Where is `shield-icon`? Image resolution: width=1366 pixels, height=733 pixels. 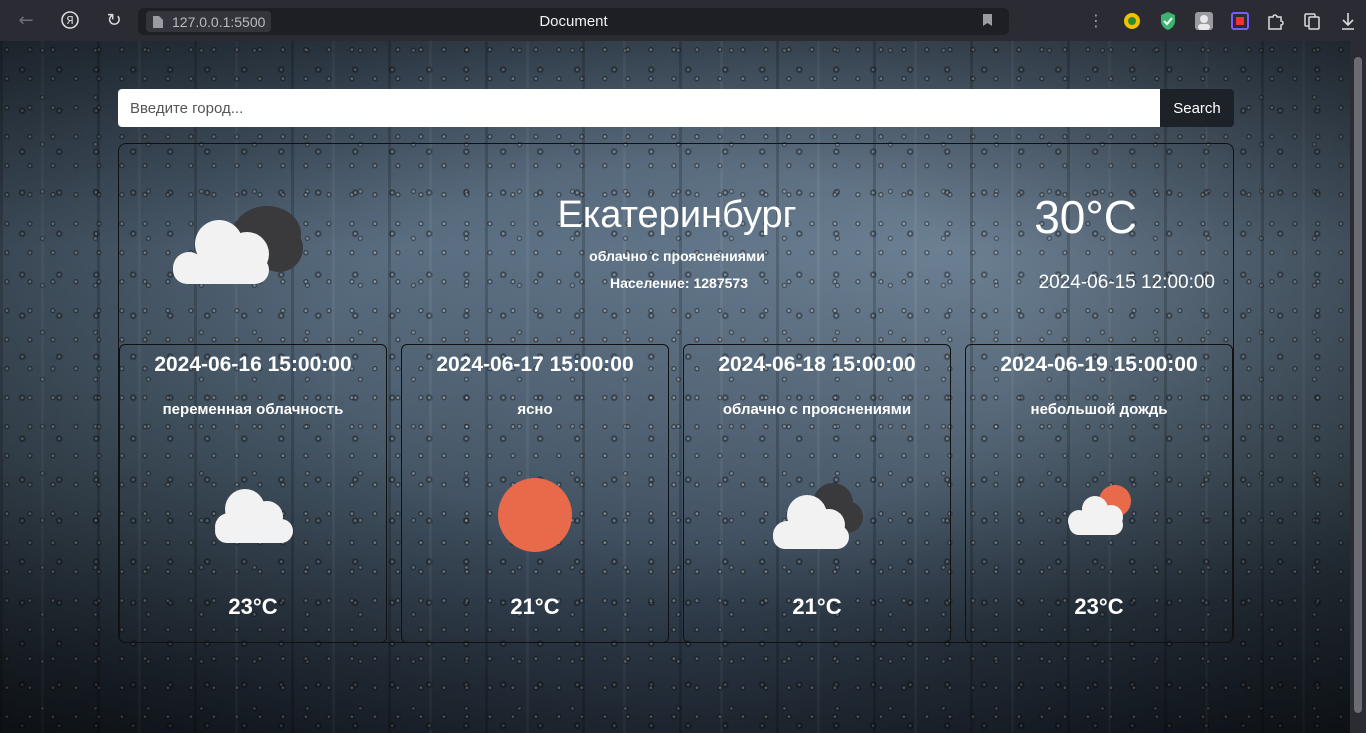
shield-icon is located at coordinates (1168, 20).